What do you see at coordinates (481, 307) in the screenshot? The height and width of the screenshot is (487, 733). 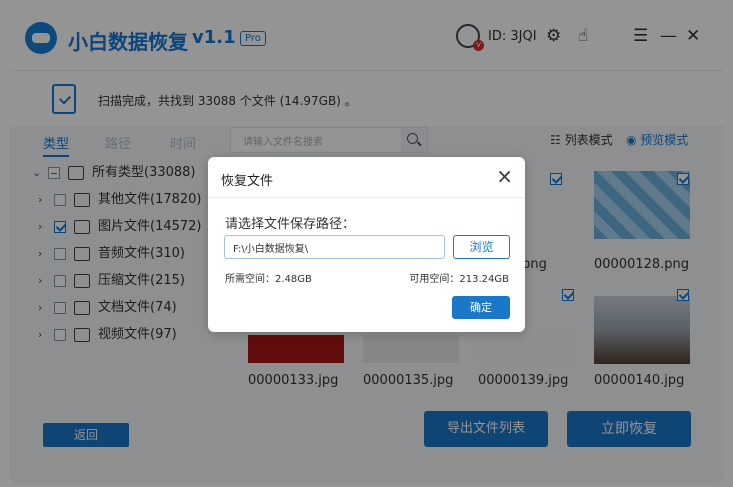 I see `confirm-button: 确定` at bounding box center [481, 307].